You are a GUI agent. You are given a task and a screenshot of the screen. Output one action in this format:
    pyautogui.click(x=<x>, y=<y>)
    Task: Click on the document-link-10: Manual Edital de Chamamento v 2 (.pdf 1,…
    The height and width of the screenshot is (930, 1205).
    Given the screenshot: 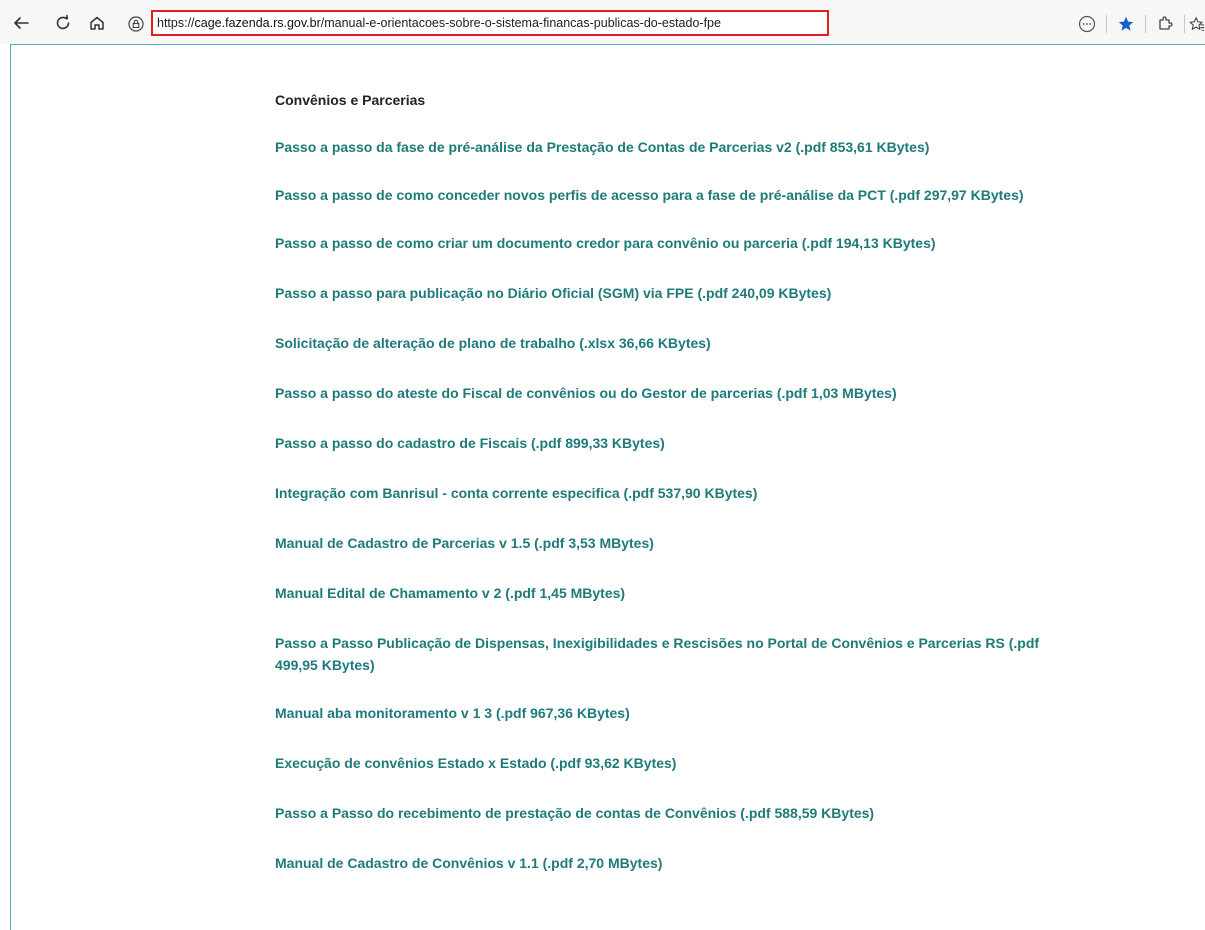 What is the action you would take?
    pyautogui.click(x=665, y=593)
    